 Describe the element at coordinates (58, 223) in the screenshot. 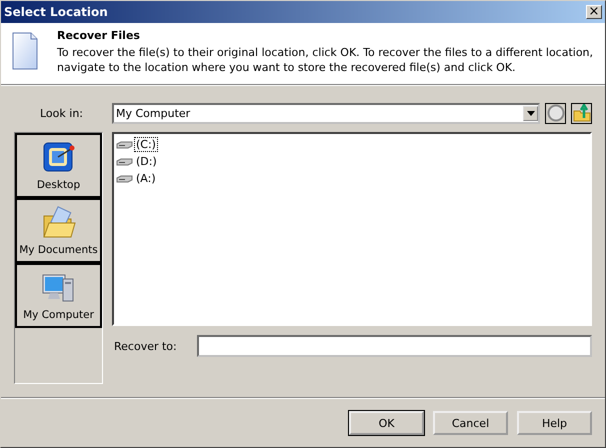

I see `folder-icon` at that location.